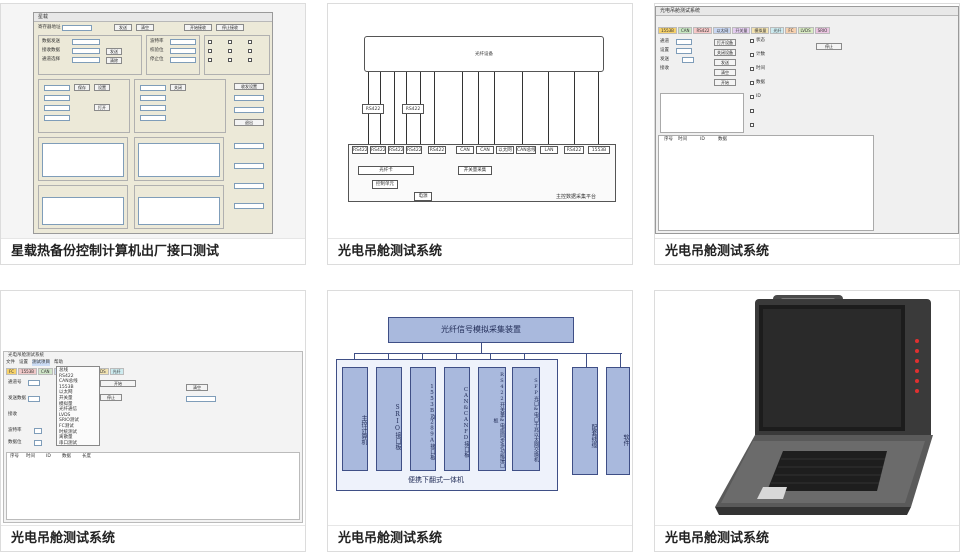 This screenshot has width=961, height=555. I want to click on product-caption-3: 光电吊舱测试系统, so click(807, 251).